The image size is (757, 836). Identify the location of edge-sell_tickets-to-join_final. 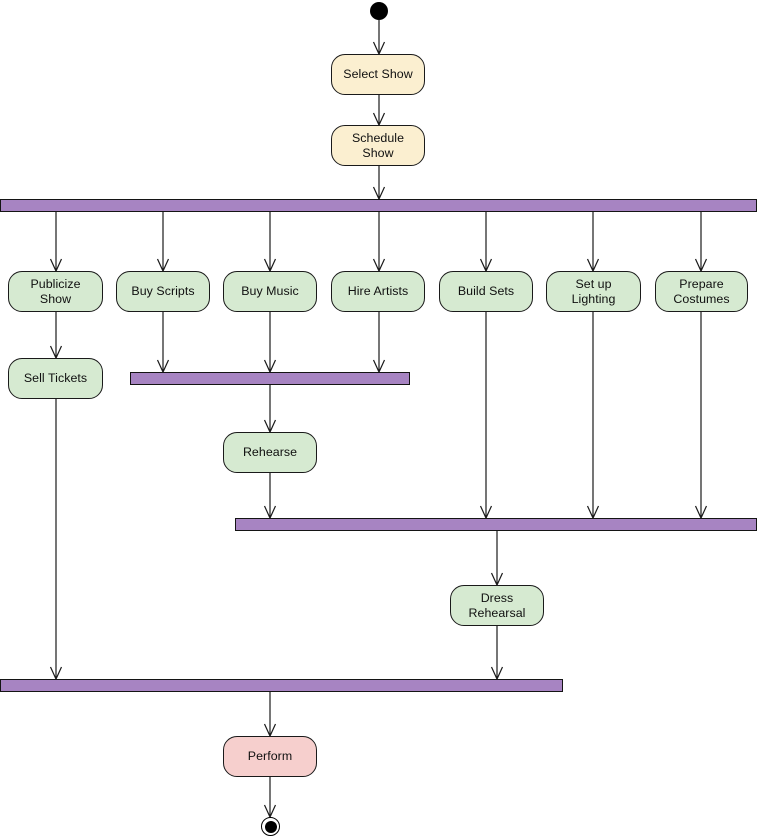
(56, 540).